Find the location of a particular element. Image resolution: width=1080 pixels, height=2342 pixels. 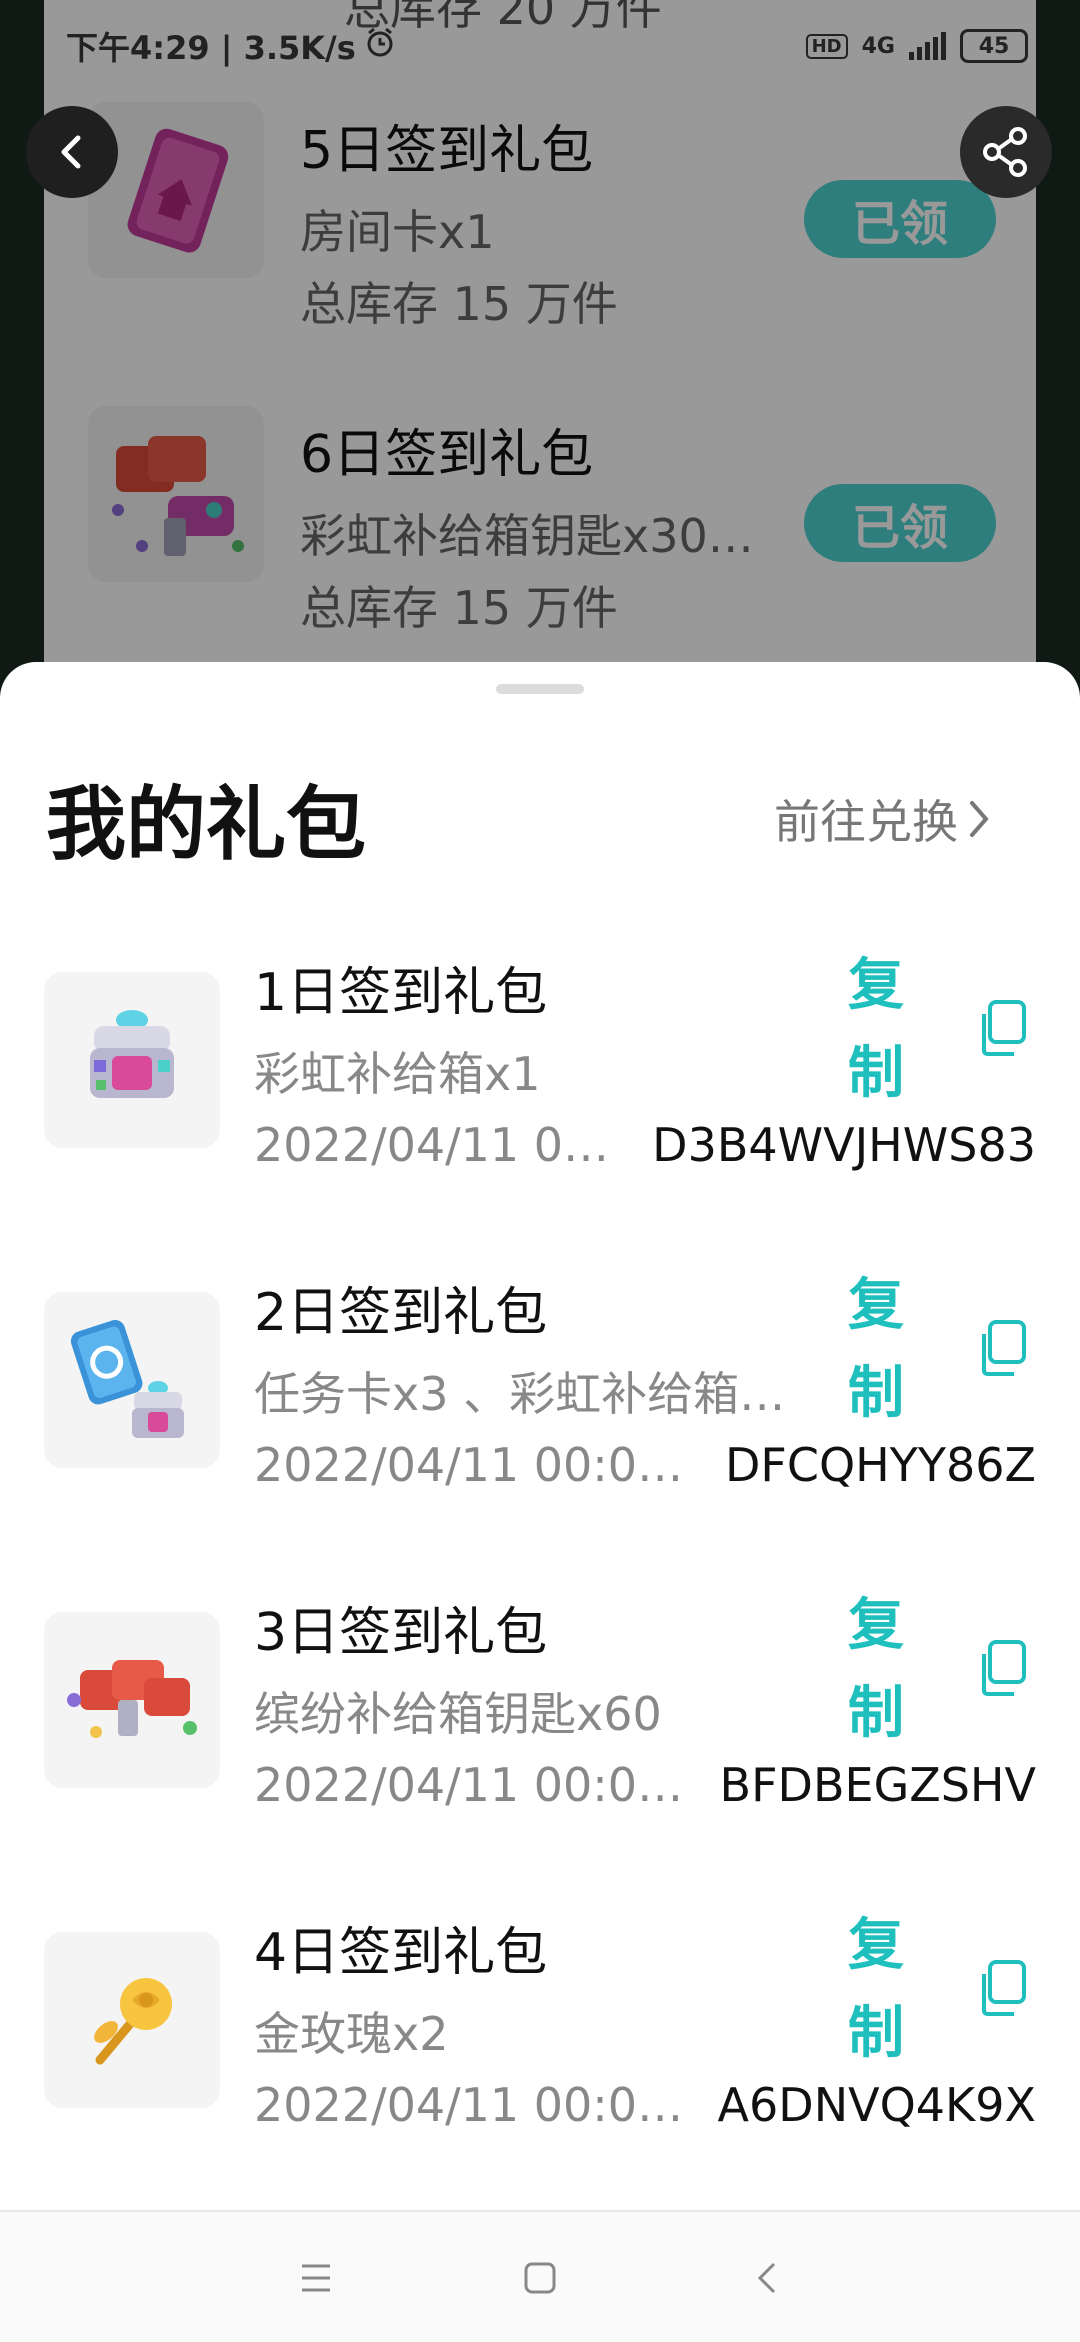

back-button is located at coordinates (72, 152).